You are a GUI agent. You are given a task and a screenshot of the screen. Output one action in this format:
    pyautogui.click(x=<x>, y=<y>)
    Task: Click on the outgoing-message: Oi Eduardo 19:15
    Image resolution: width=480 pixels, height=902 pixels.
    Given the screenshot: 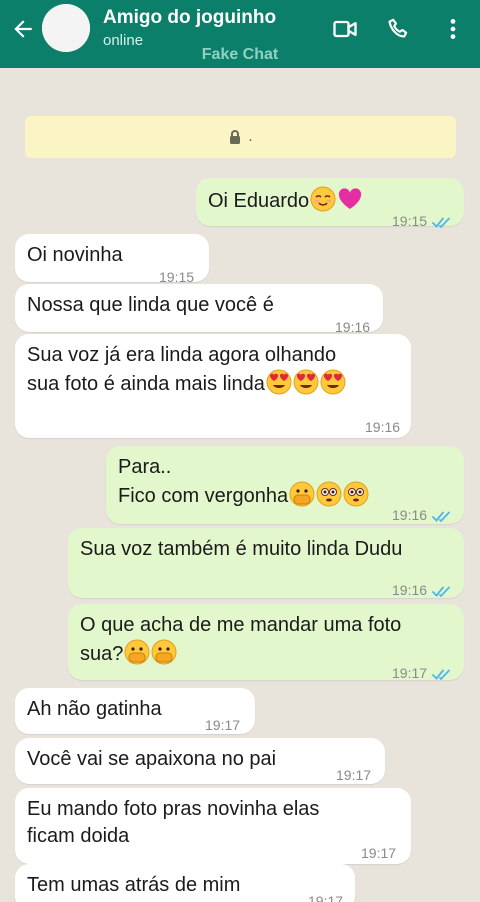 What is the action you would take?
    pyautogui.click(x=330, y=203)
    